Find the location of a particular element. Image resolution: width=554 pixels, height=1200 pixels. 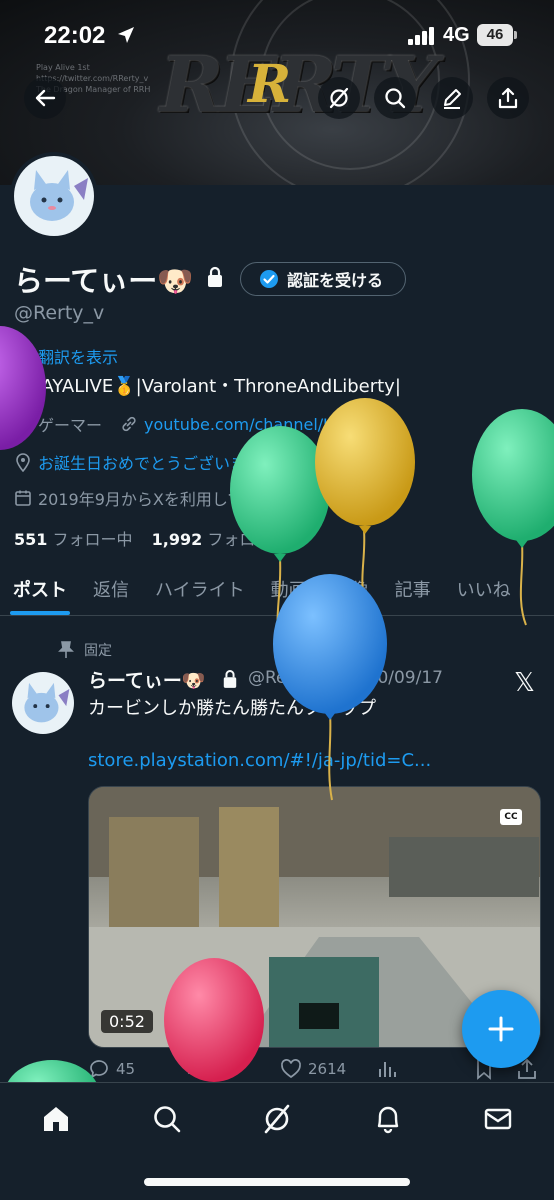

calendar-icon is located at coordinates (23, 498).